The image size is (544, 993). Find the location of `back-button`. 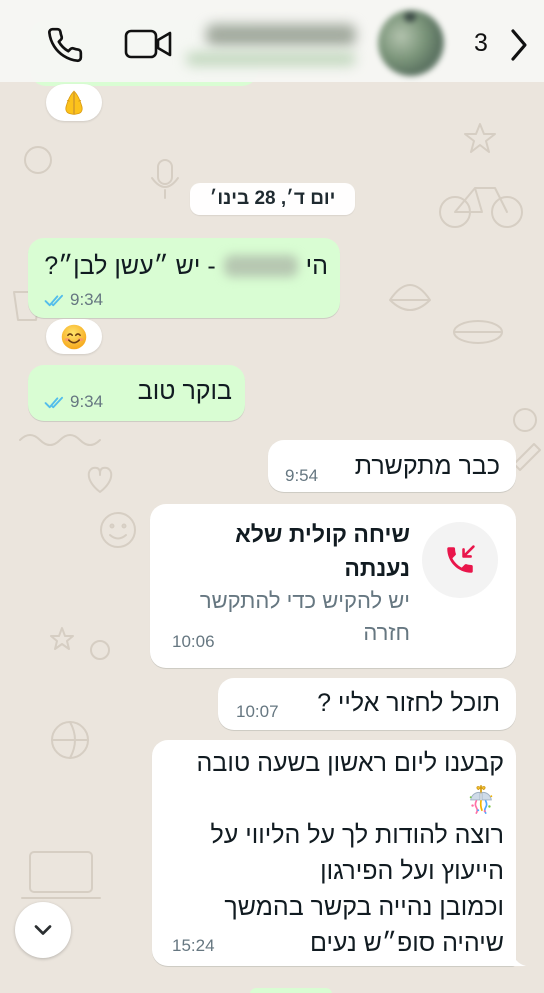

back-button is located at coordinates (519, 45).